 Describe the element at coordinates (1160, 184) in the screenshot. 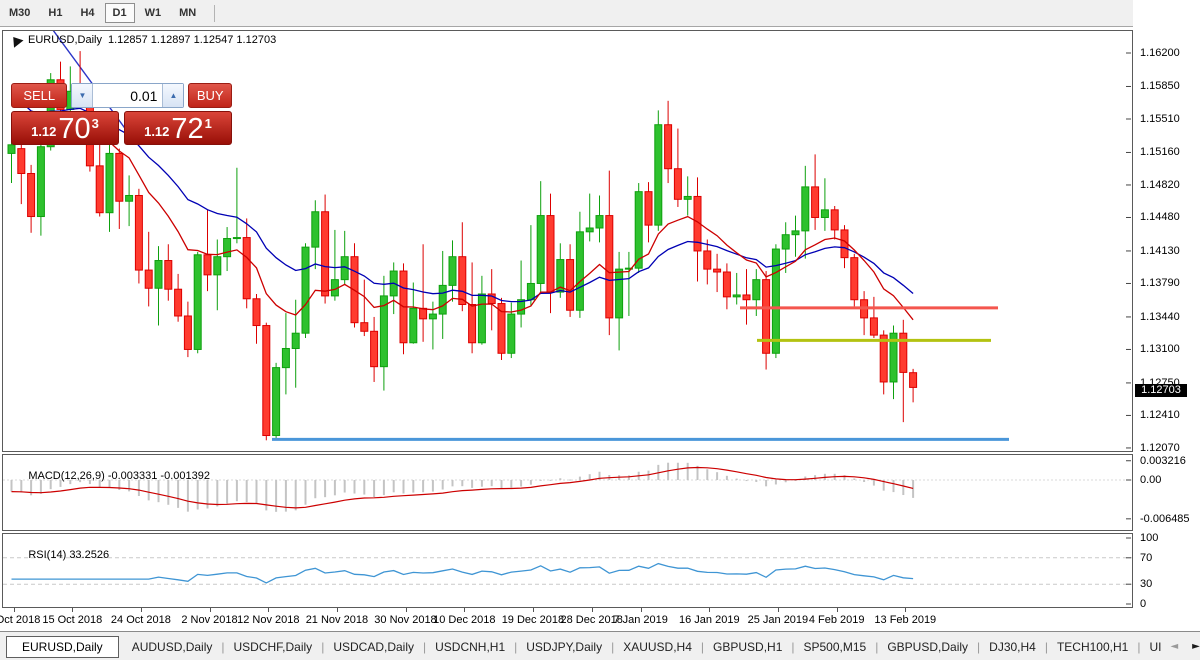

I see `price-axis-label: 1.14820` at that location.